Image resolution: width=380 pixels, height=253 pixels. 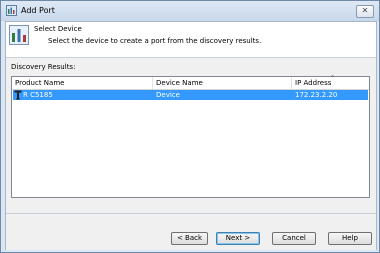 What do you see at coordinates (18, 95) in the screenshot?
I see `printer-icon` at bounding box center [18, 95].